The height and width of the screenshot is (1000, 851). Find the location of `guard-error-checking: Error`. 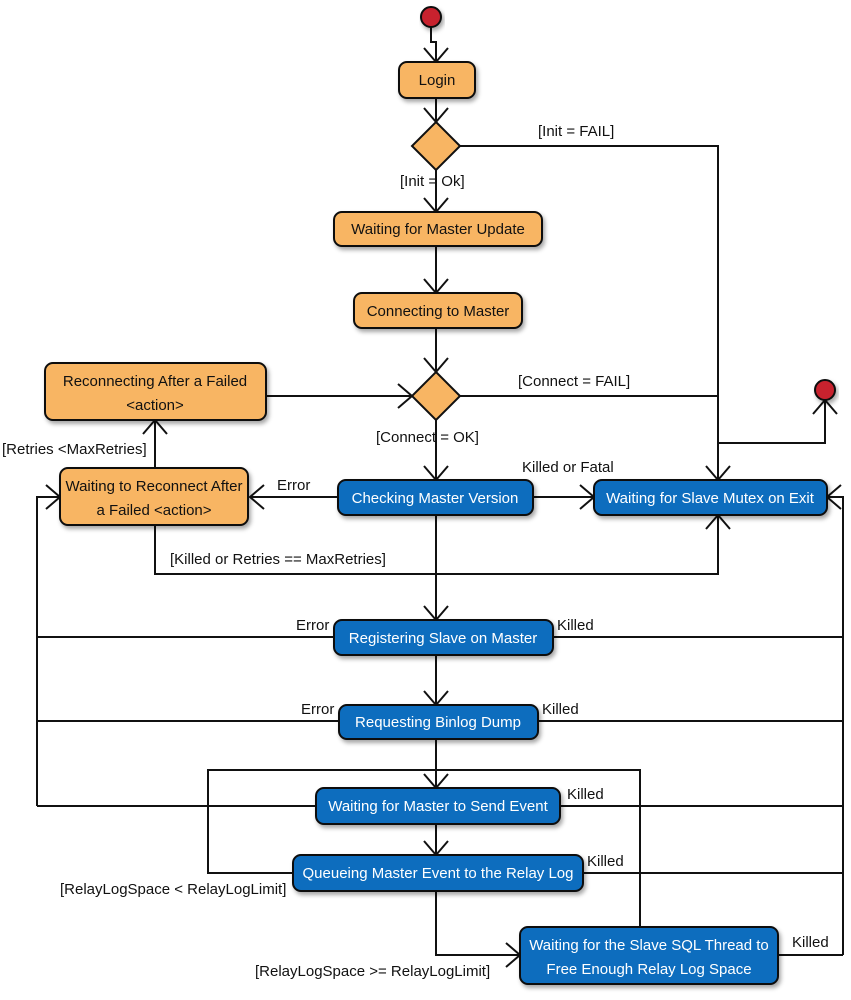

guard-error-checking: Error is located at coordinates (293, 485).